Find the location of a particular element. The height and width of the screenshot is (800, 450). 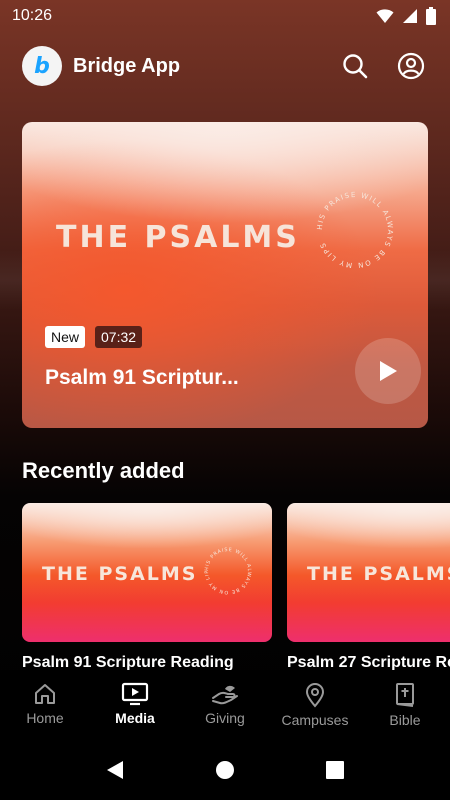

hero-art-ring: HIS PRAISE WILL ALWAYS BE ON MY LIPS is located at coordinates (355, 230).